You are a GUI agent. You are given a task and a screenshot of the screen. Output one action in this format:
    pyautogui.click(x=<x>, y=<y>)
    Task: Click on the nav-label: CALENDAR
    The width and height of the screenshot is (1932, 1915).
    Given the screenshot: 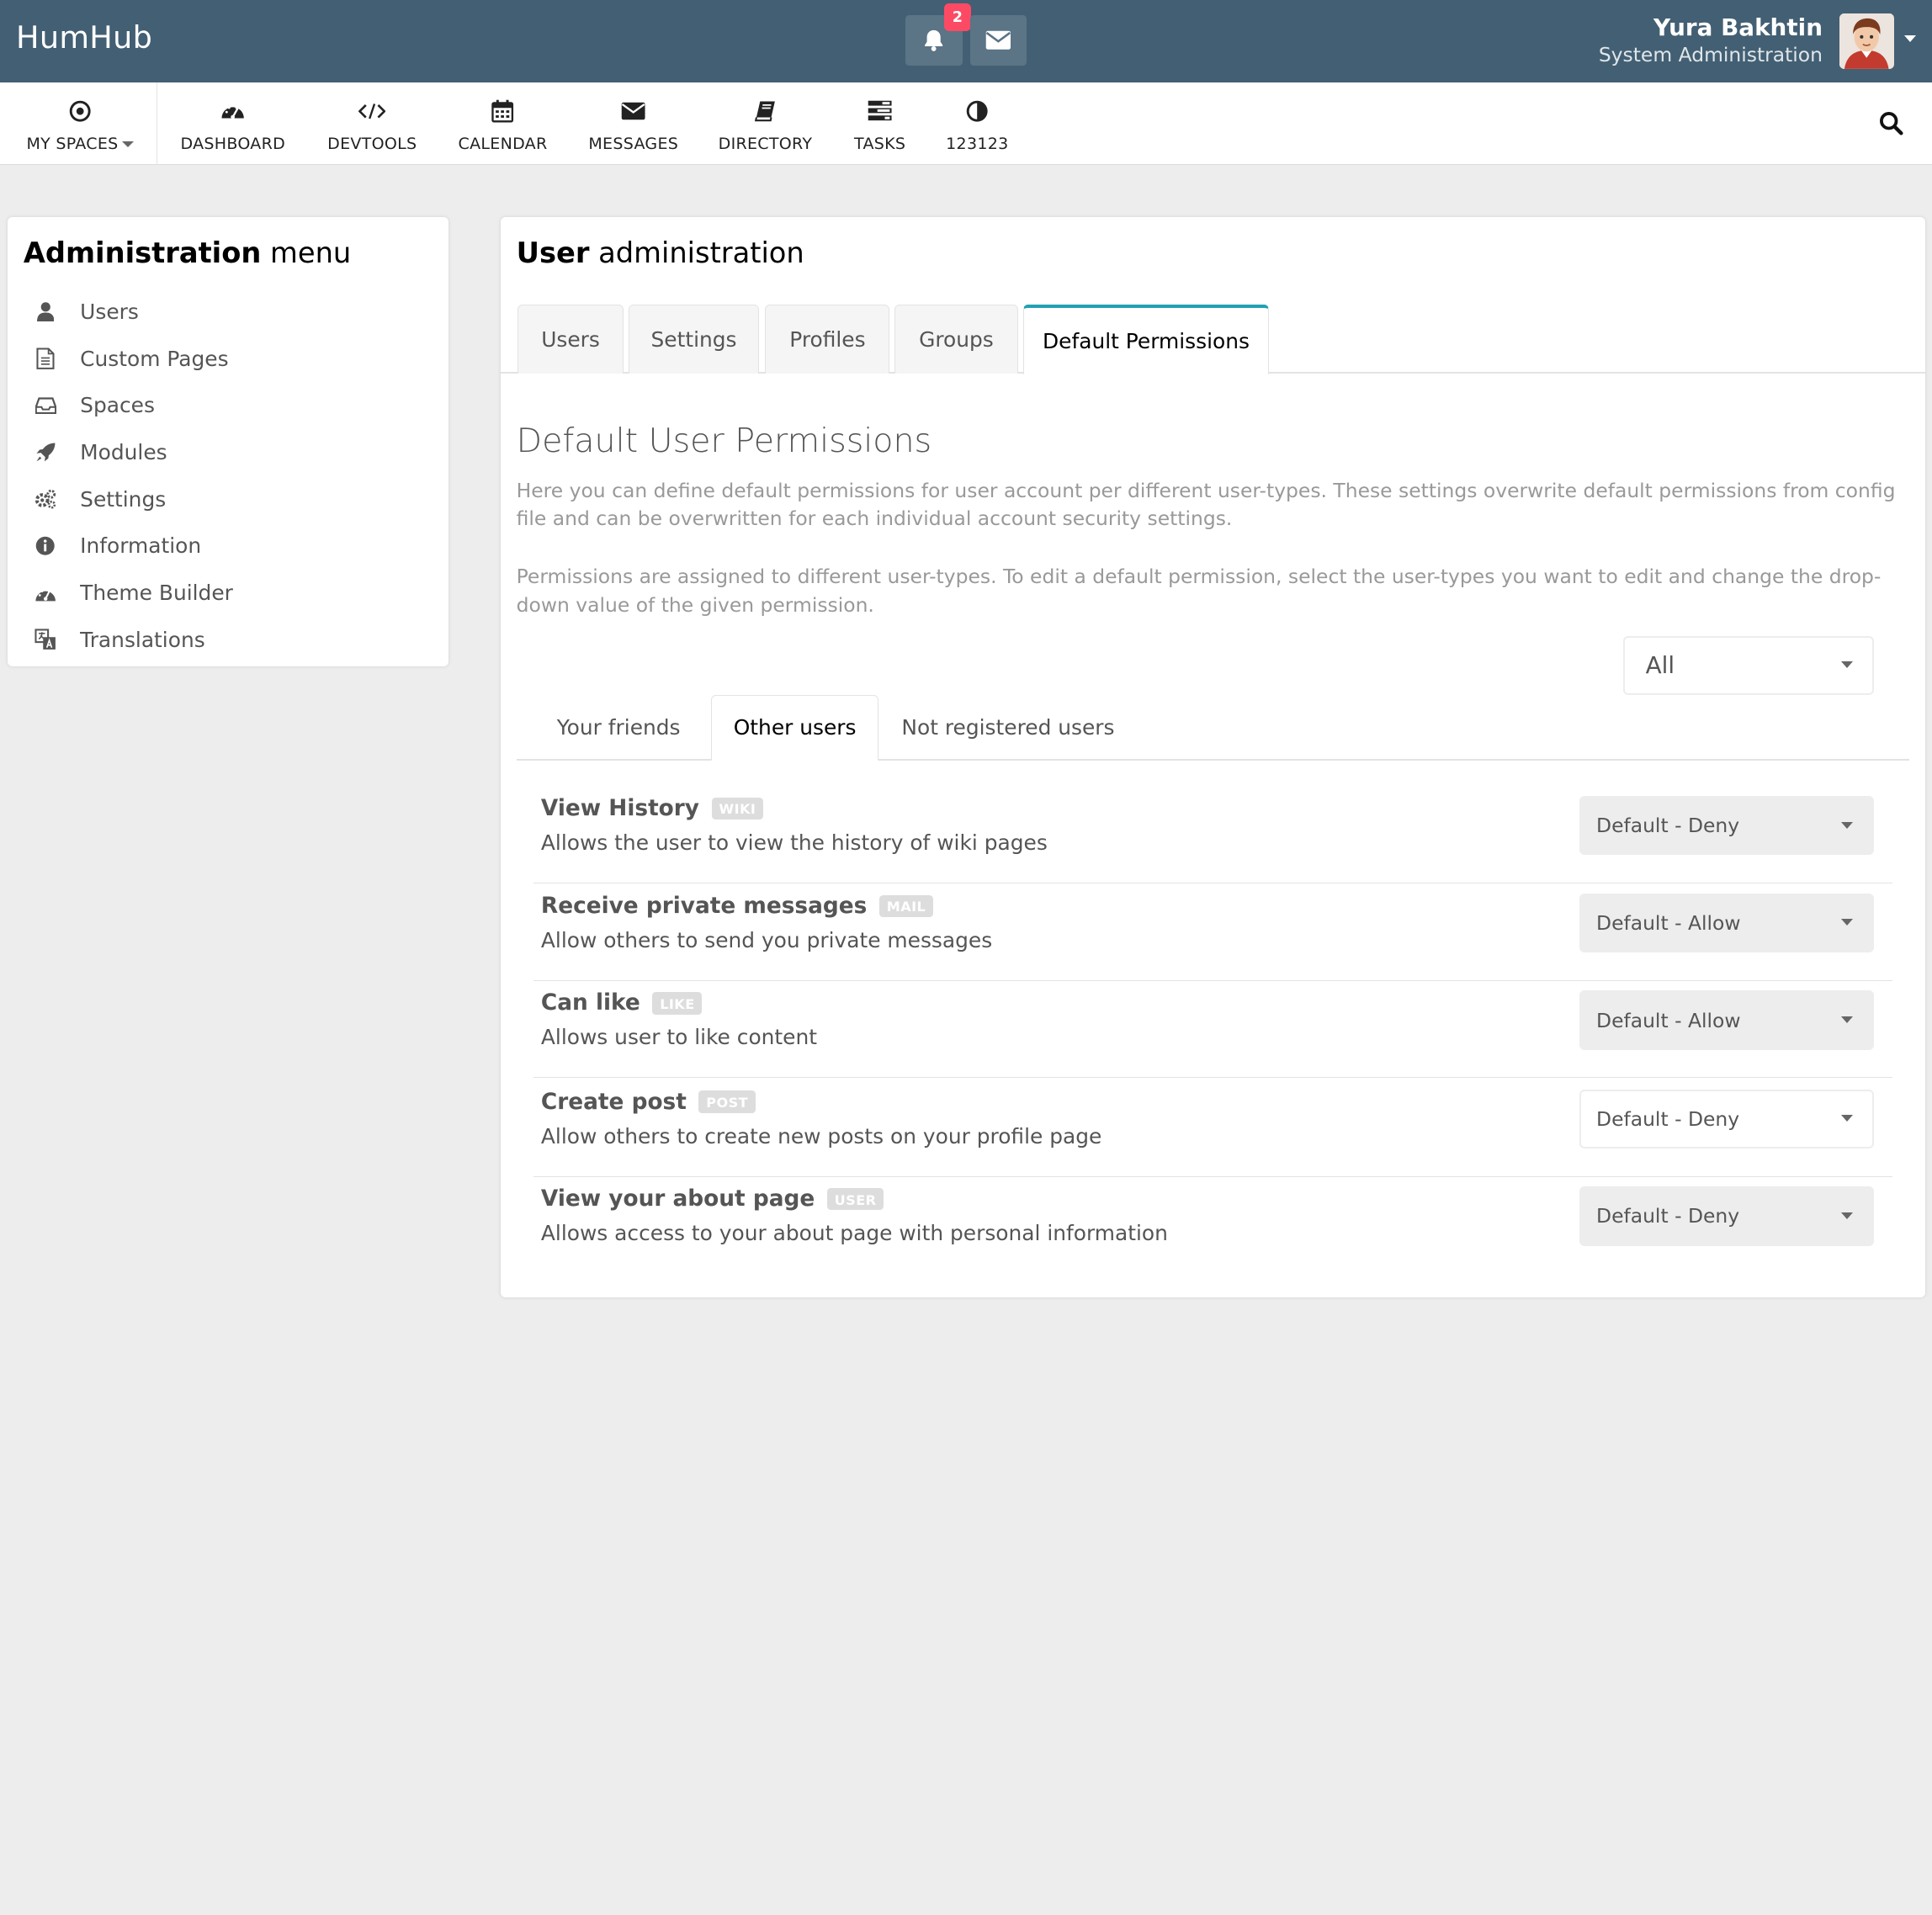 What is the action you would take?
    pyautogui.click(x=503, y=143)
    